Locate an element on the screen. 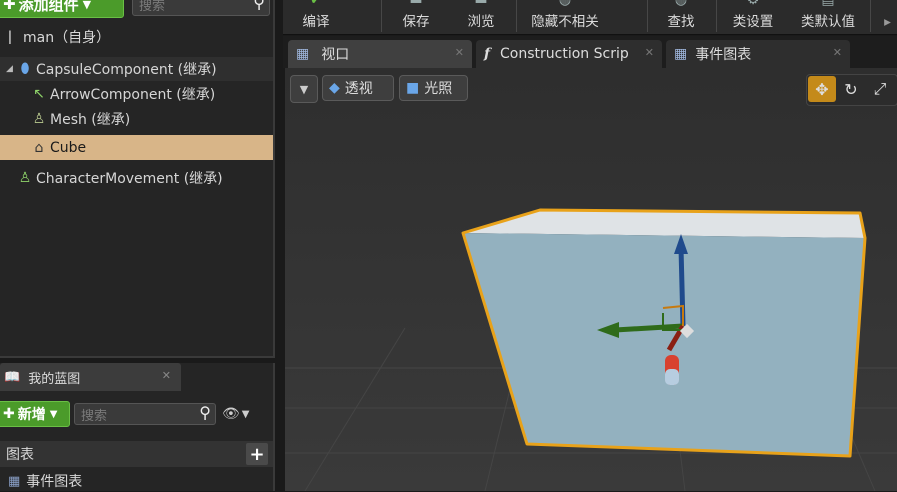 This screenshot has width=897, height=492. browse-label: 浏览 is located at coordinates (481, 22).